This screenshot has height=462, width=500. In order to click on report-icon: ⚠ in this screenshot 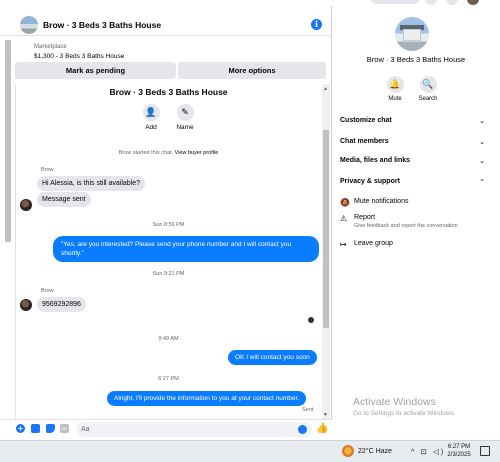, I will do `click(344, 218)`.